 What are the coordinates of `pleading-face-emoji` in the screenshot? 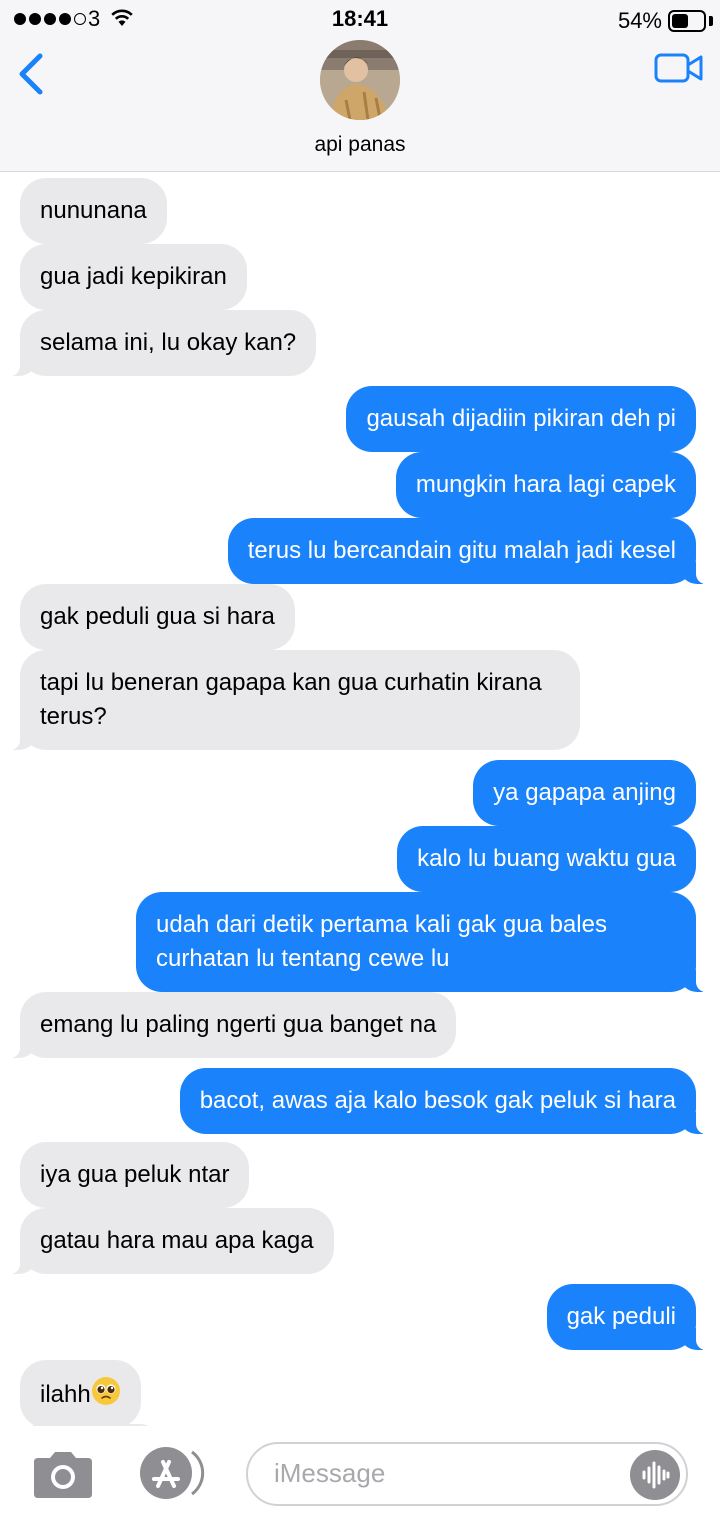 It's located at (105, 1391).